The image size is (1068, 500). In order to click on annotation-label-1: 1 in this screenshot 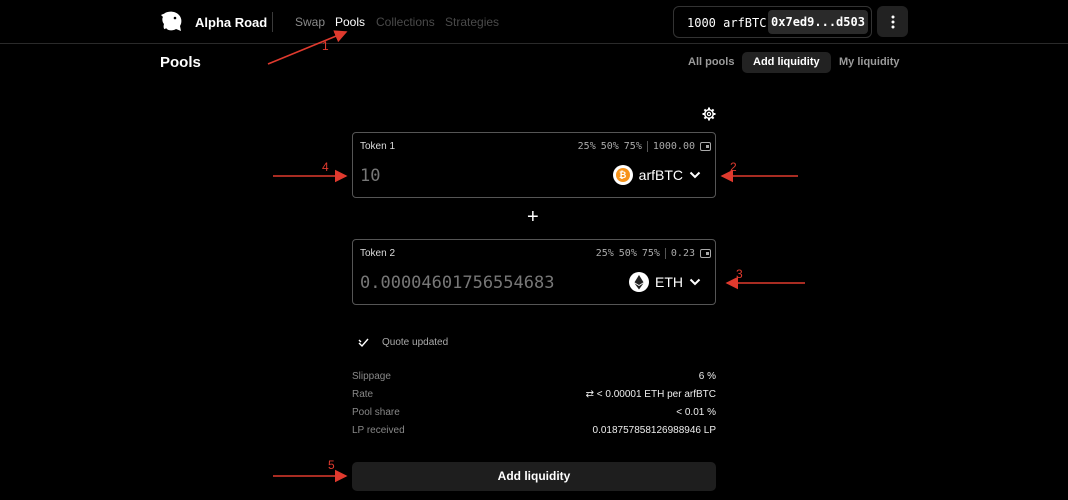, I will do `click(325, 46)`.